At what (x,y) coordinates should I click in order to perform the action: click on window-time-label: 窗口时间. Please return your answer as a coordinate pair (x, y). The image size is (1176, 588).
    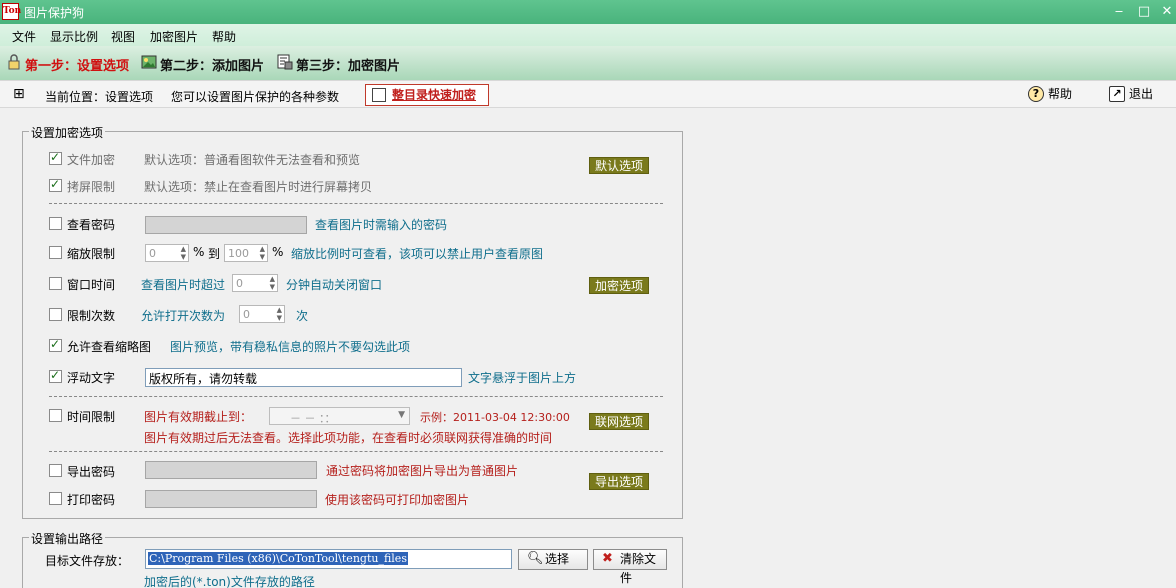
    Looking at the image, I should click on (91, 285).